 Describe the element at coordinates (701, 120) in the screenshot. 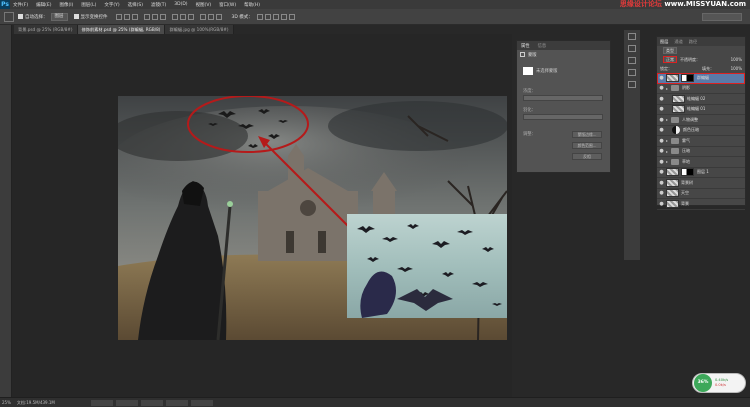

I see `layer-row: ● ▸ 人物调整` at that location.